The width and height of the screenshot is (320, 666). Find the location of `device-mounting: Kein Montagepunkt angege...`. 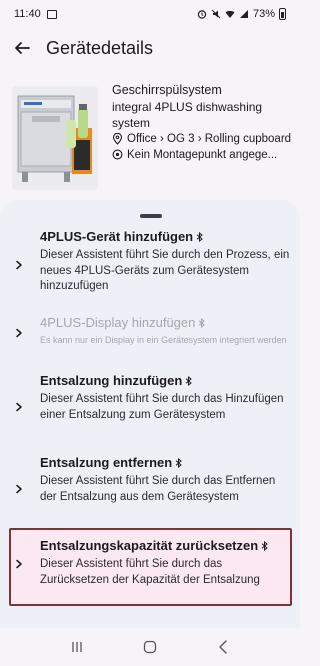

device-mounting: Kein Montagepunkt angege... is located at coordinates (202, 155).